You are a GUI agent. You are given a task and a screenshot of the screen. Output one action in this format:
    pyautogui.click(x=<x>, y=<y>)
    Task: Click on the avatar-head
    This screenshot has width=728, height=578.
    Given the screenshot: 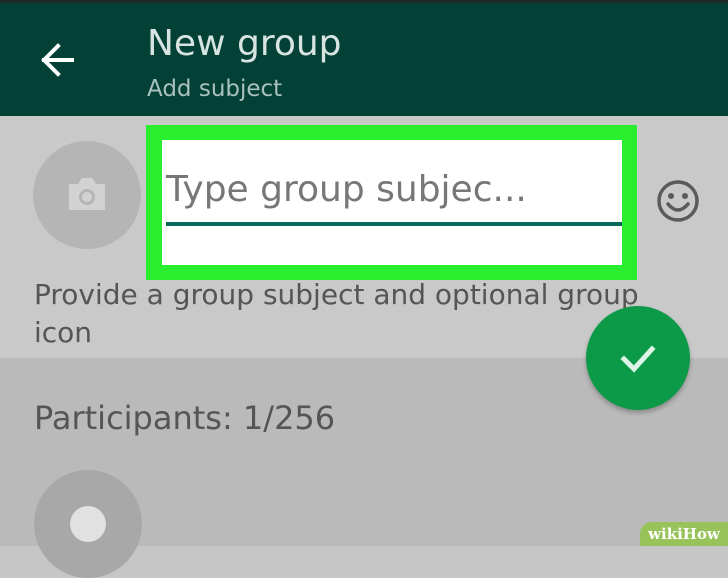 What is the action you would take?
    pyautogui.click(x=88, y=524)
    